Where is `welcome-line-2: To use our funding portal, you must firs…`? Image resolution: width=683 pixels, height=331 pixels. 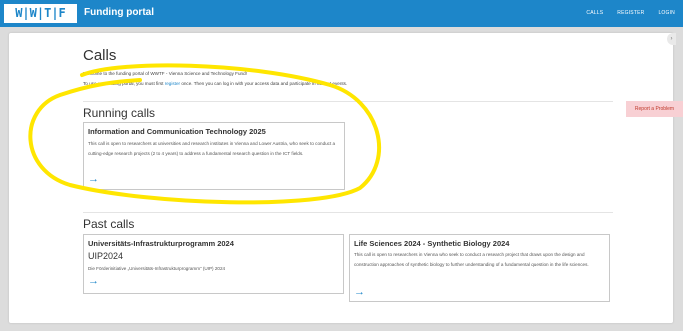
welcome-line-2: To use our funding portal, you must firs… is located at coordinates (243, 84).